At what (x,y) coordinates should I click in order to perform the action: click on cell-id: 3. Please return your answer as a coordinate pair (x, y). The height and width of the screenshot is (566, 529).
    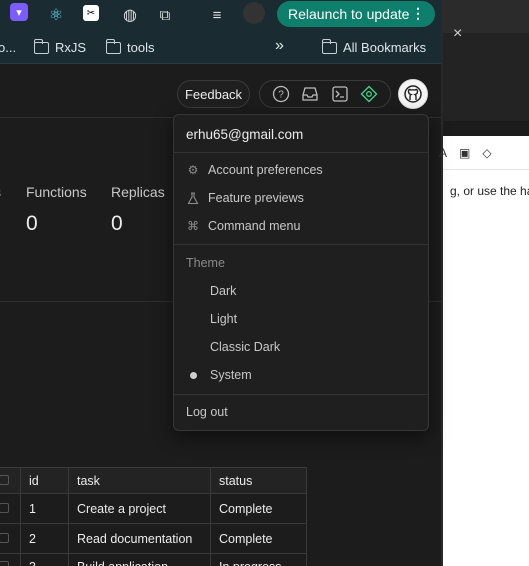
    Looking at the image, I should click on (44, 559).